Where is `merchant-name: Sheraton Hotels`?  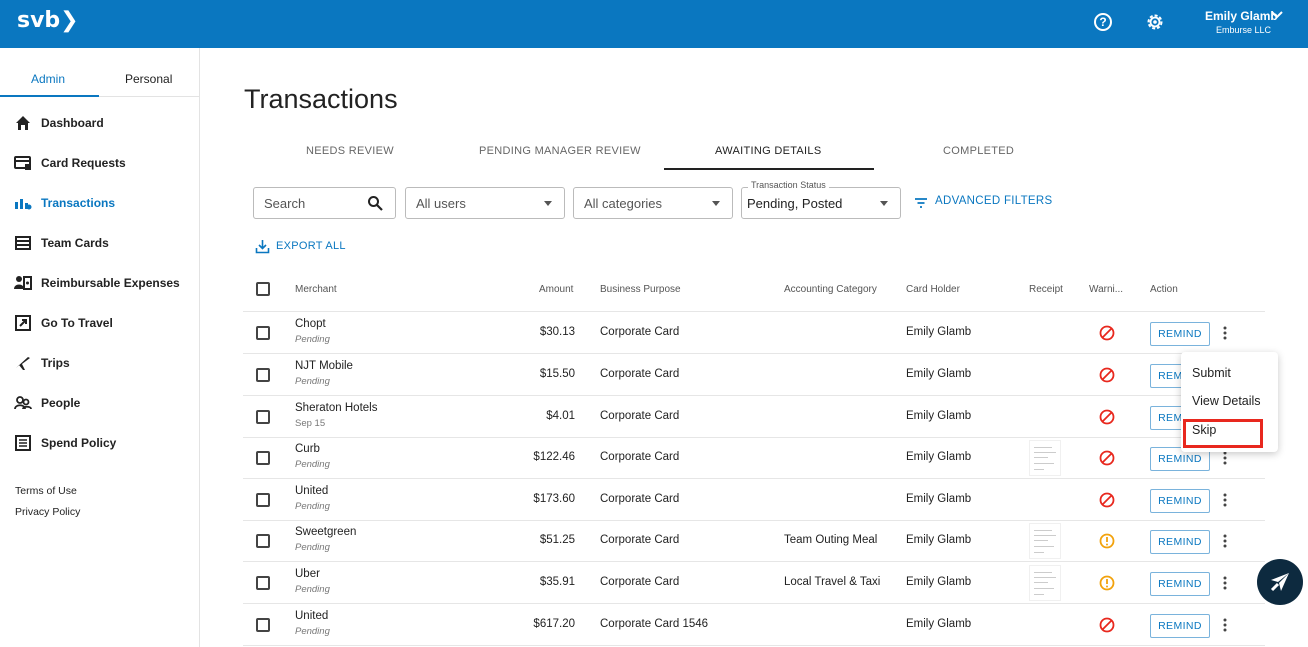
merchant-name: Sheraton Hotels is located at coordinates (336, 408).